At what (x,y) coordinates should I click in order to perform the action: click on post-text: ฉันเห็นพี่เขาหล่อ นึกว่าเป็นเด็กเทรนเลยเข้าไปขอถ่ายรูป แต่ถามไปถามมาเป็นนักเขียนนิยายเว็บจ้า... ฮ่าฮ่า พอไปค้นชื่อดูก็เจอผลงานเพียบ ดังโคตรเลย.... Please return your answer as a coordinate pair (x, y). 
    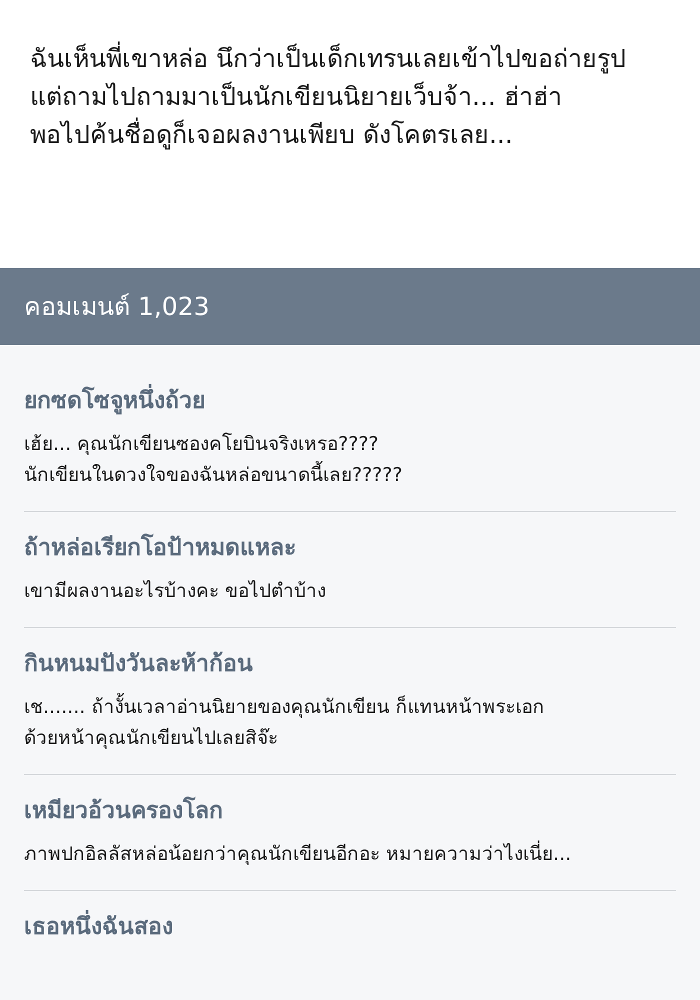
    Looking at the image, I should click on (350, 97).